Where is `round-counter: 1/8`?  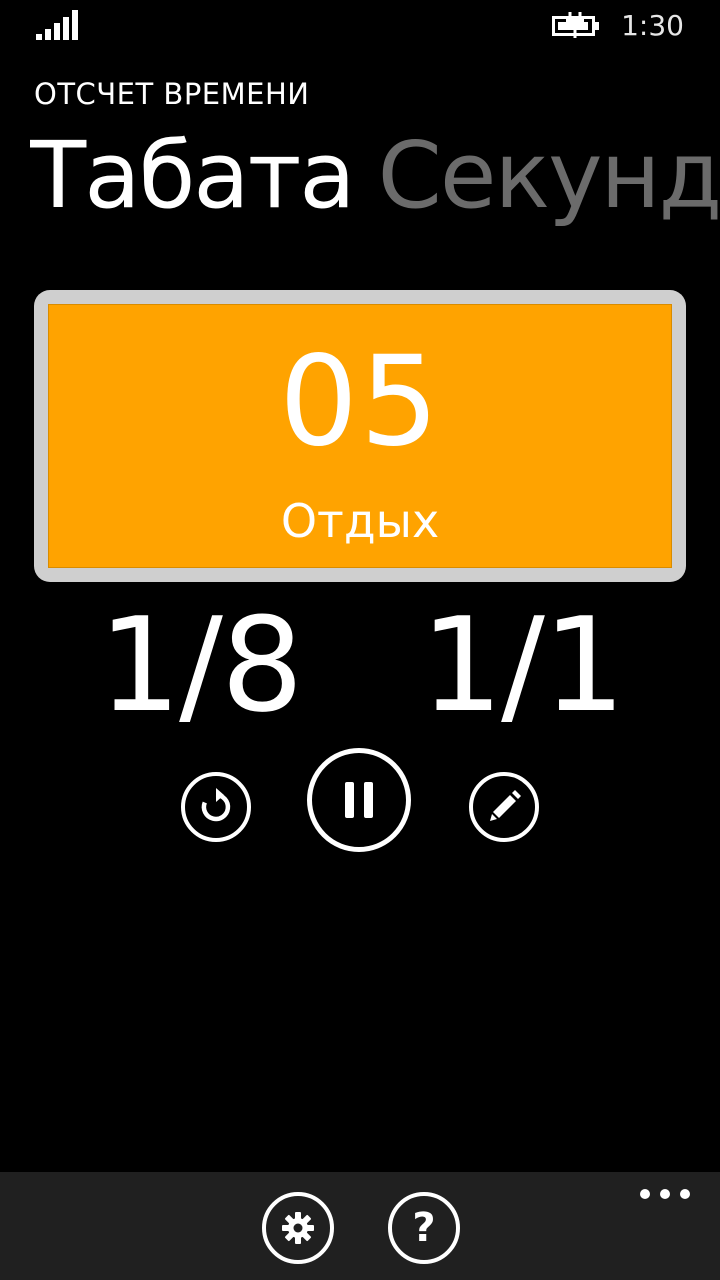 round-counter: 1/8 is located at coordinates (200, 665).